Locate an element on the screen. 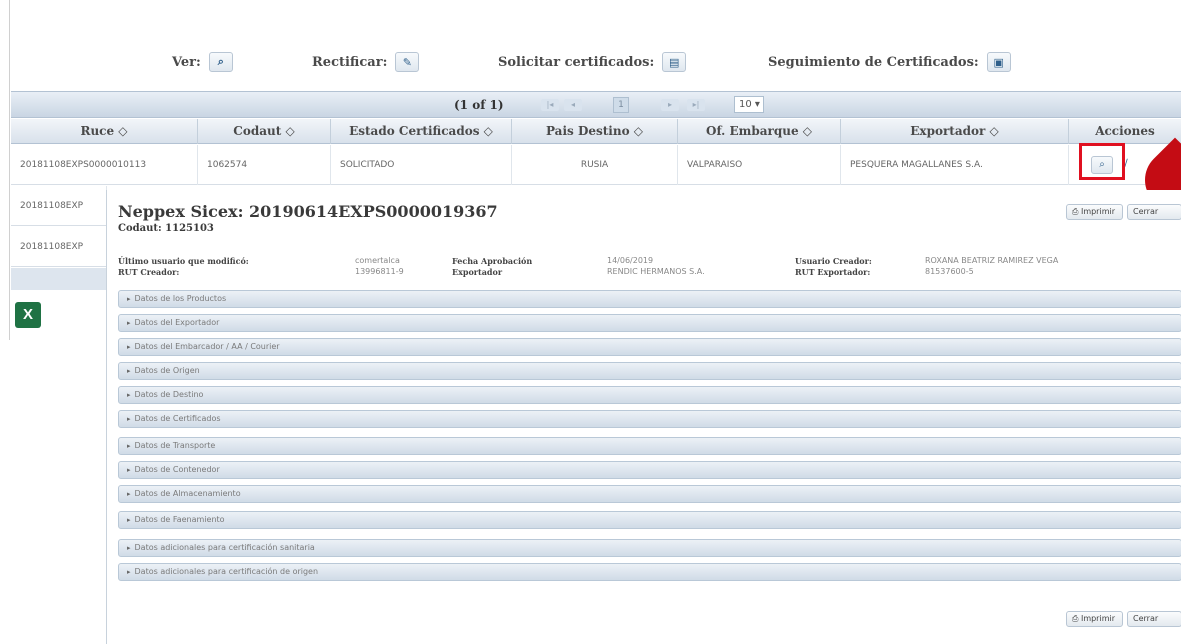 The image size is (1181, 644). excel-export-icon: X is located at coordinates (28, 315).